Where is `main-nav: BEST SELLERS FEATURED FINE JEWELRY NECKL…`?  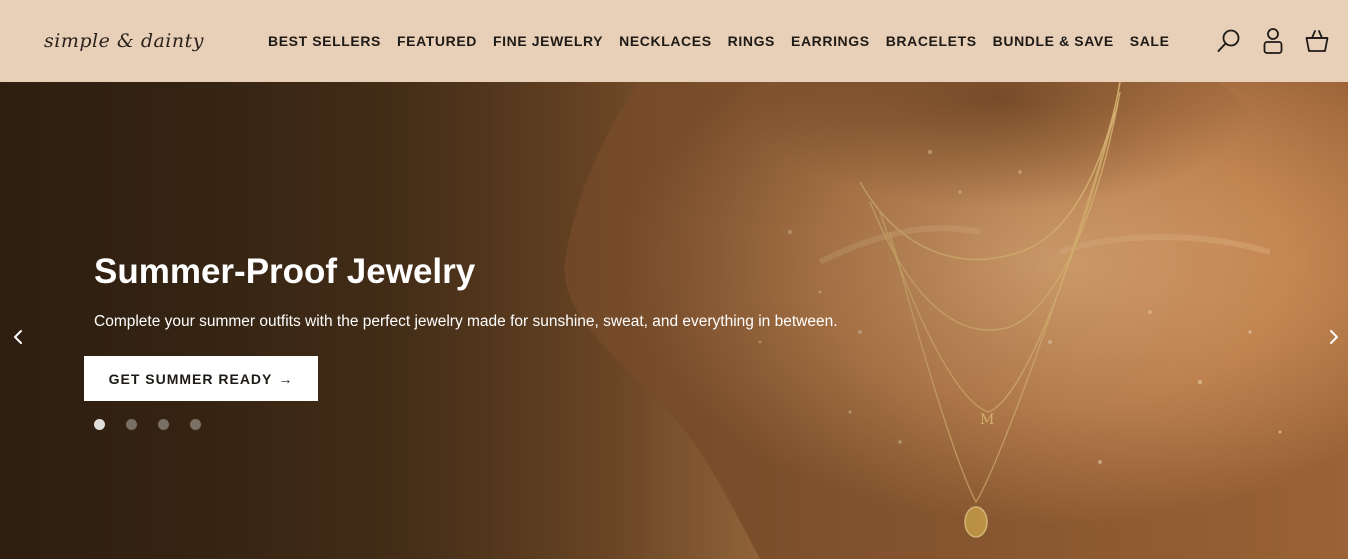
main-nav: BEST SELLERS FEATURED FINE JEWELRY NECKL… is located at coordinates (719, 41).